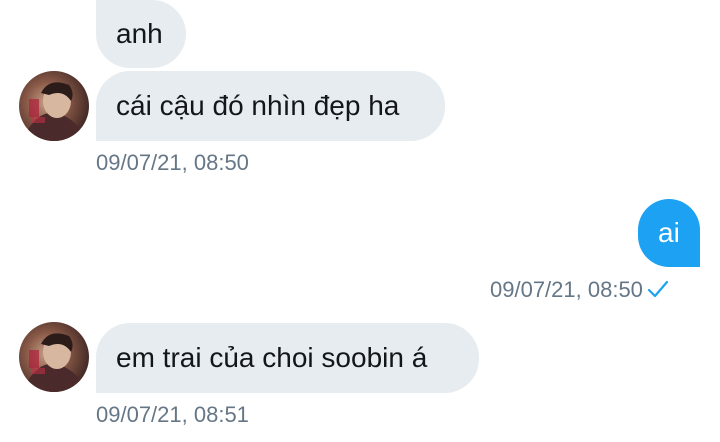  I want to click on message-timestamp: 09/07/21, 08:51, so click(172, 415).